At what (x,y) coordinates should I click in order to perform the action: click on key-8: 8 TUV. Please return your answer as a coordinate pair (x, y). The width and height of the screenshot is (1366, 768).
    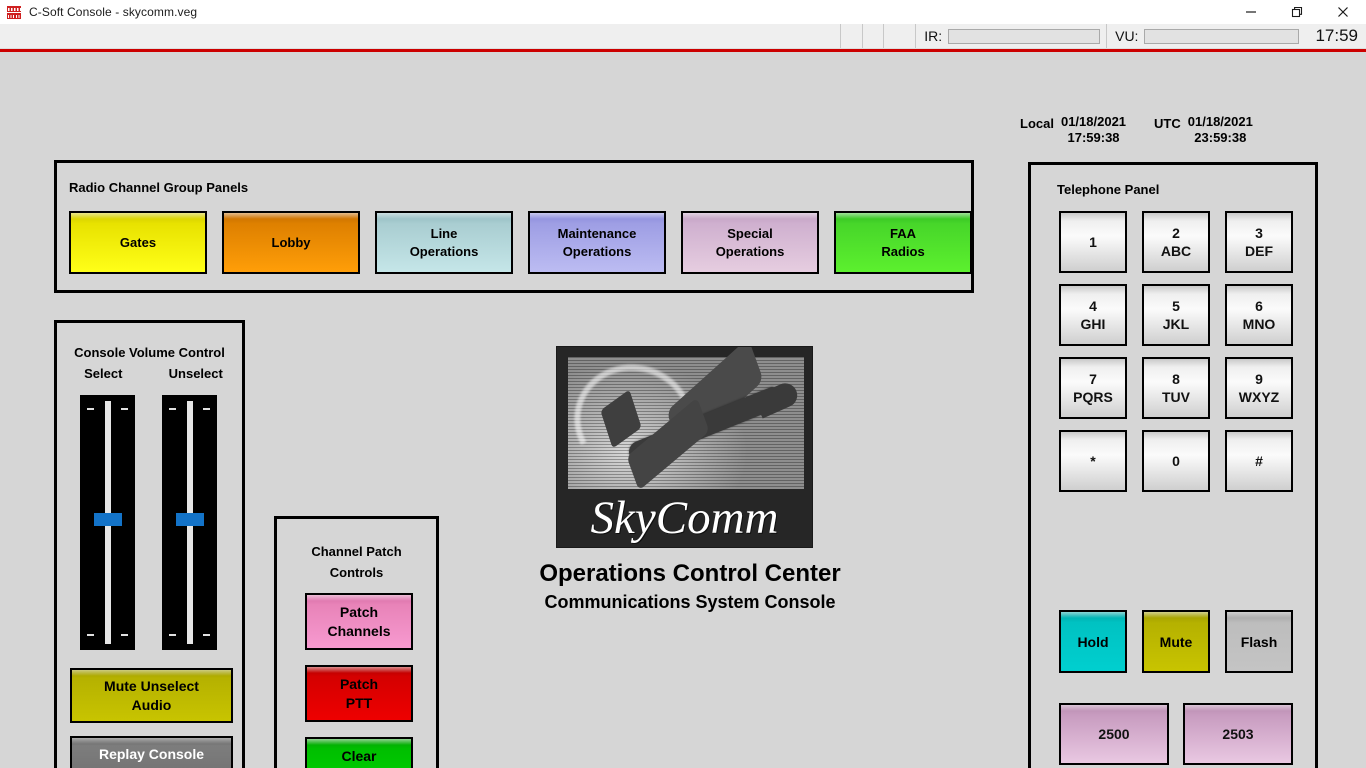
    Looking at the image, I should click on (1176, 388).